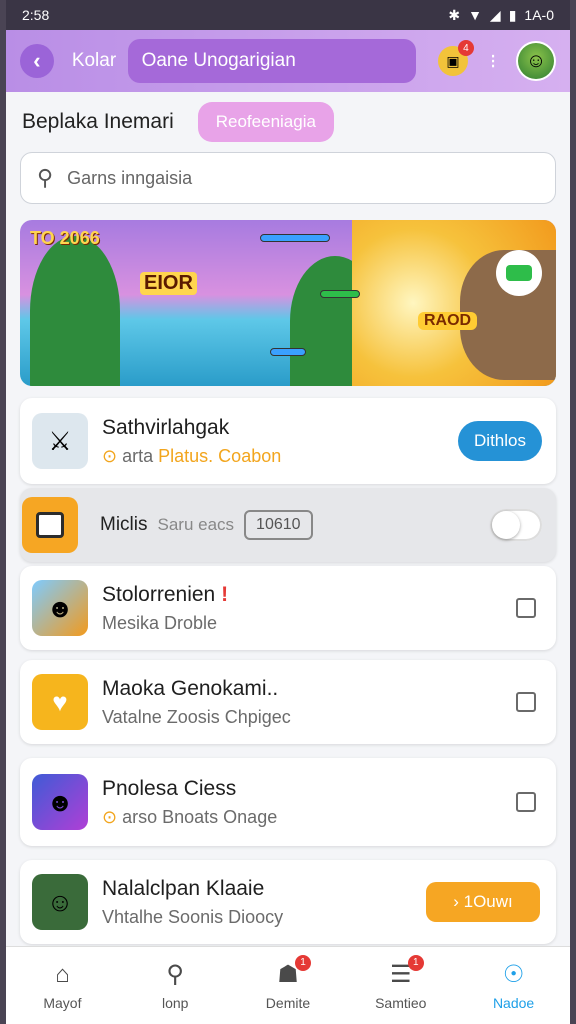 This screenshot has width=576, height=1024. What do you see at coordinates (309, 608) in the screenshot?
I see `list-item-text: Stolorrenien ! Mesika Droble` at bounding box center [309, 608].